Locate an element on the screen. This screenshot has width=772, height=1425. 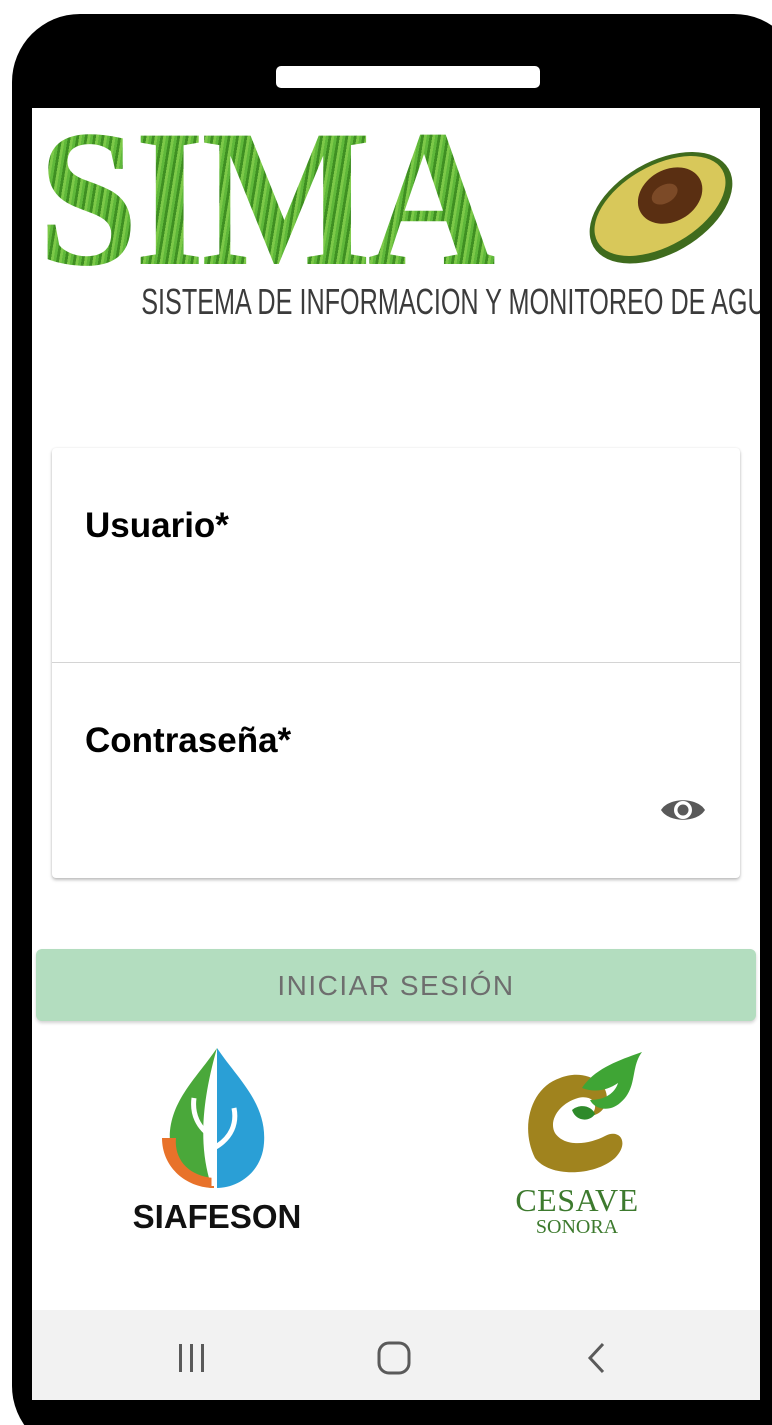
cesave-emblem-icon is located at coordinates (585, 1112).